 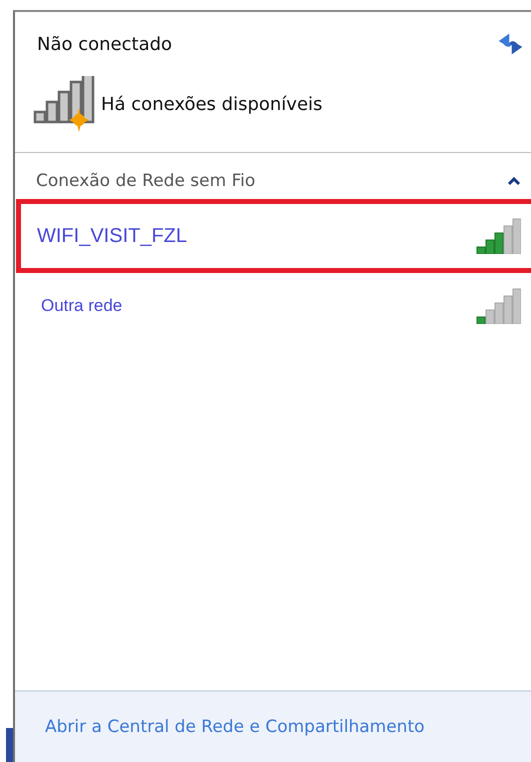 What do you see at coordinates (514, 181) in the screenshot?
I see `caret-icon` at bounding box center [514, 181].